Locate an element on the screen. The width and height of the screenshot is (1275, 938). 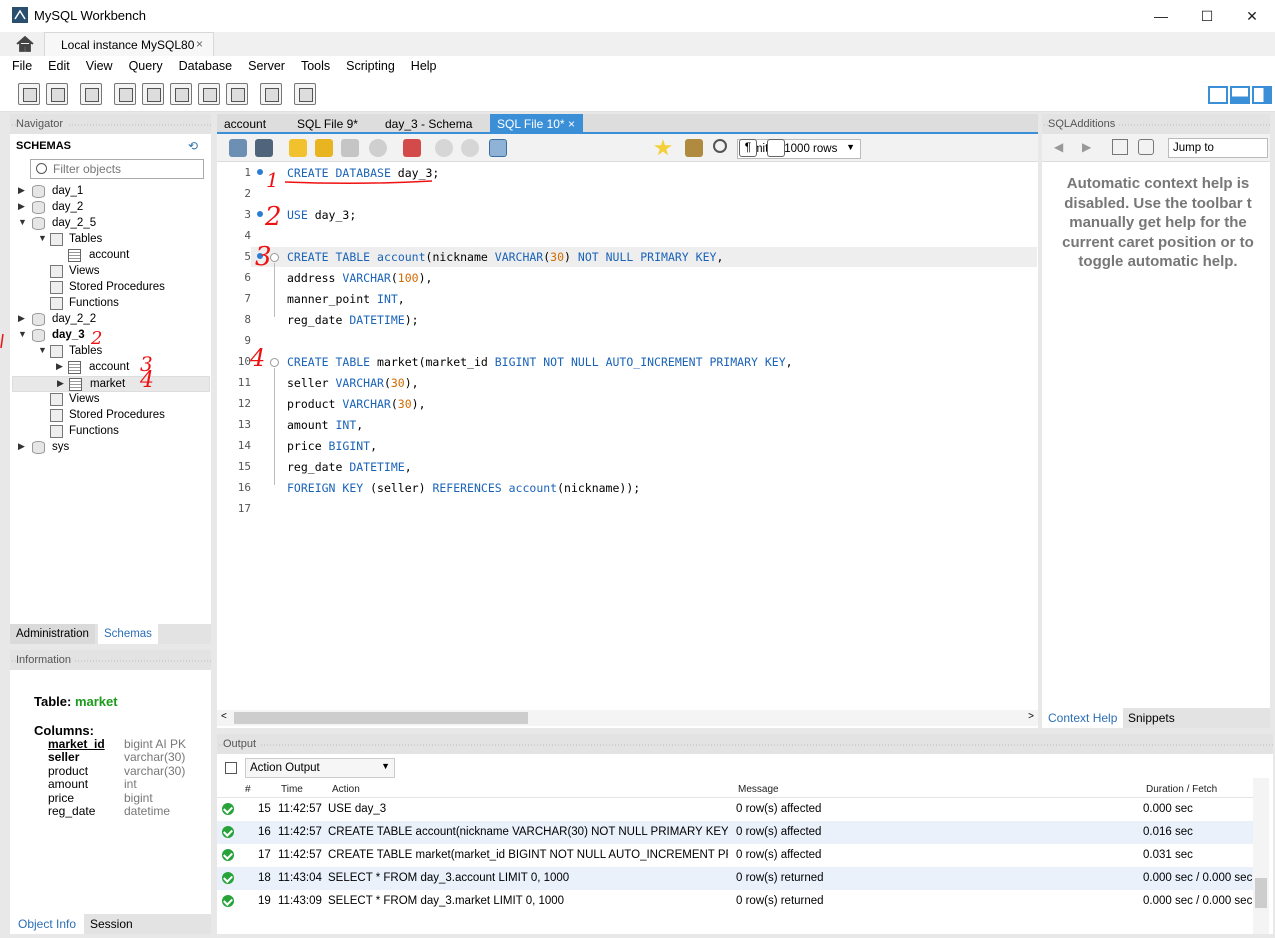
annotation-number: 3 is located at coordinates (263, 257).